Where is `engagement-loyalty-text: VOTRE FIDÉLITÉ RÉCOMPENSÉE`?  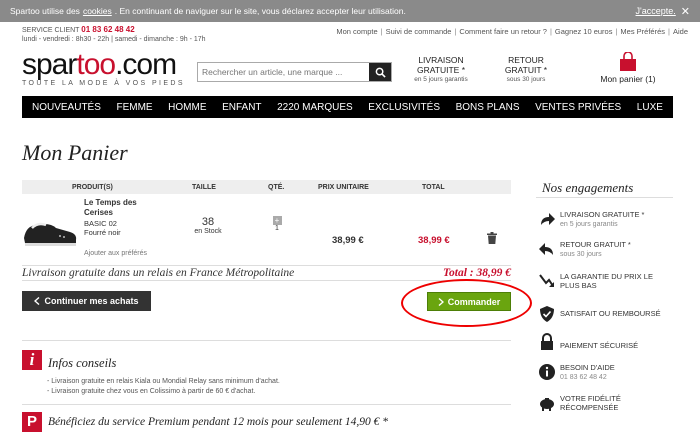 engagement-loyalty-text: VOTRE FIDÉLITÉ RÉCOMPENSÉE is located at coordinates (590, 403).